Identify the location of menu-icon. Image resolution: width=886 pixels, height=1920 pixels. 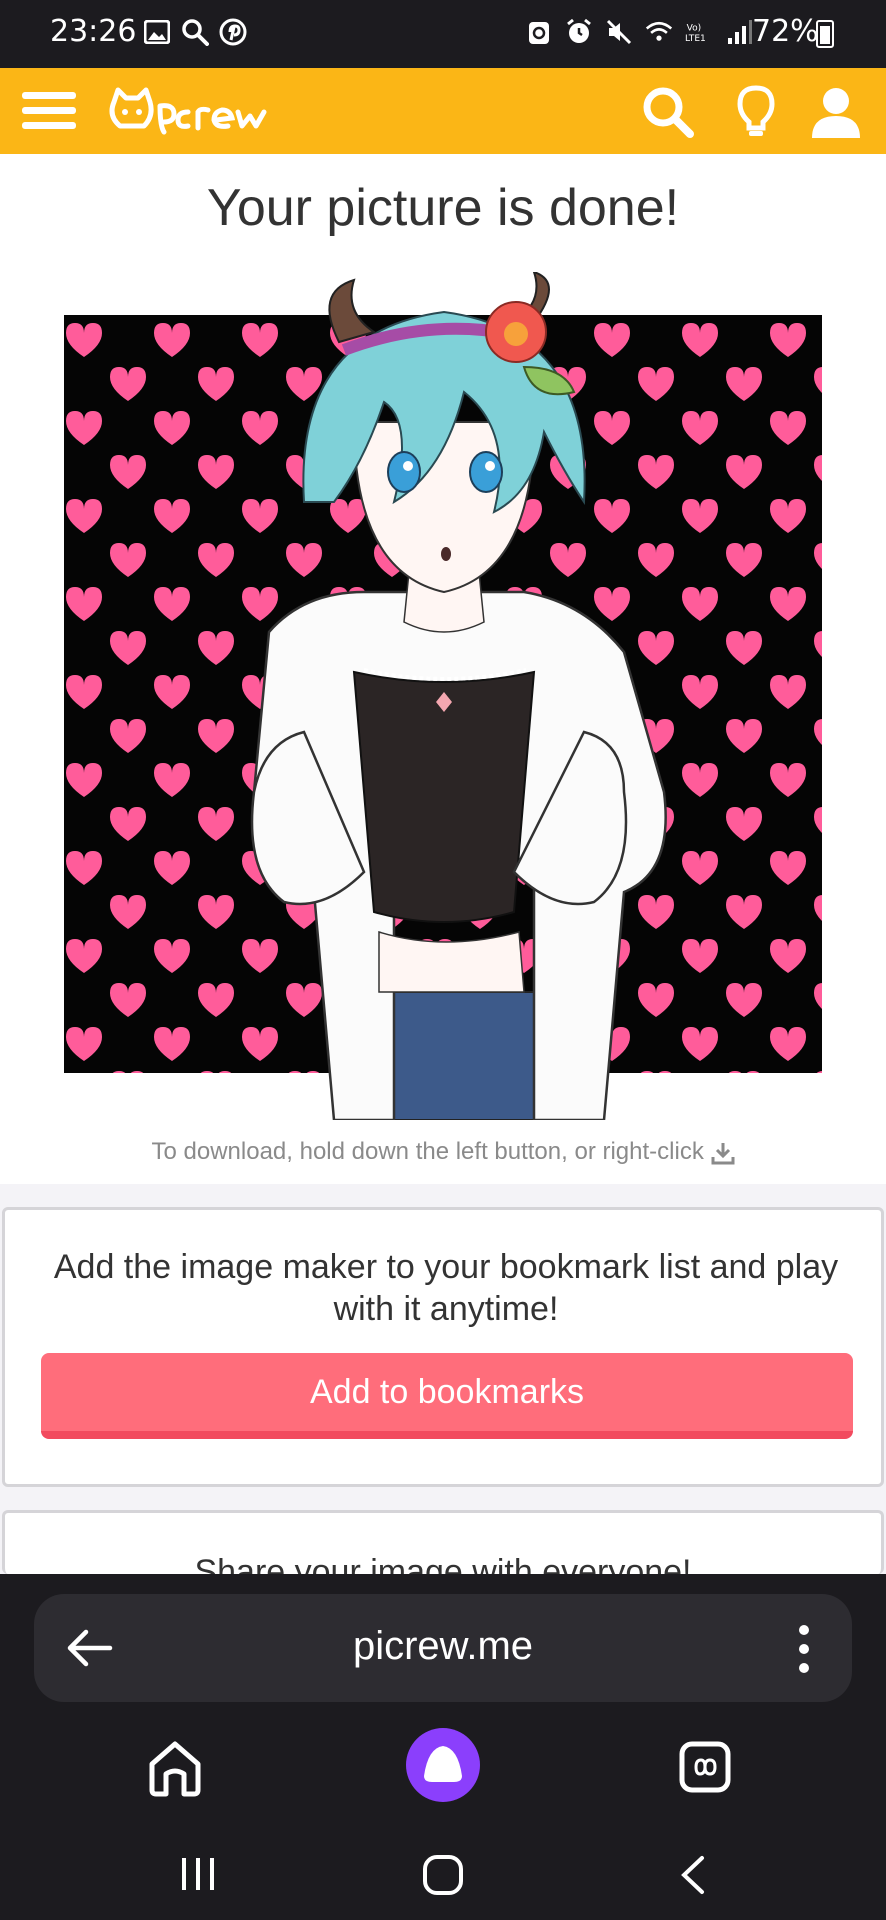
(49, 111).